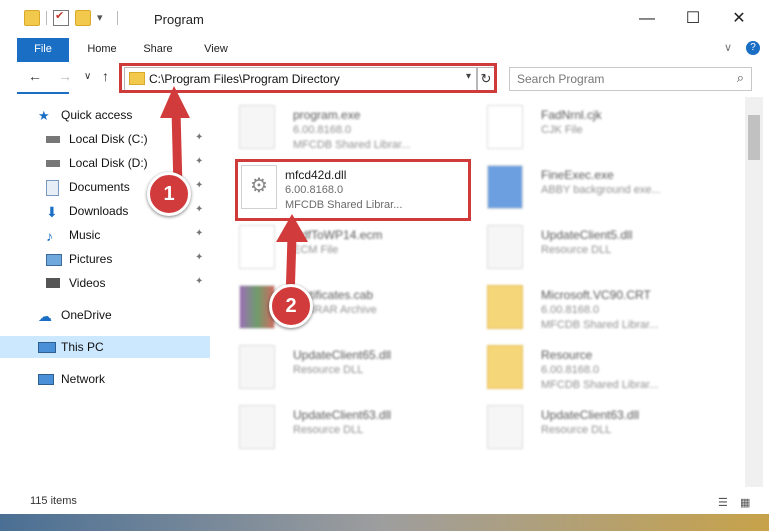  Describe the element at coordinates (53, 501) in the screenshot. I see `item-count: 115 items` at that location.